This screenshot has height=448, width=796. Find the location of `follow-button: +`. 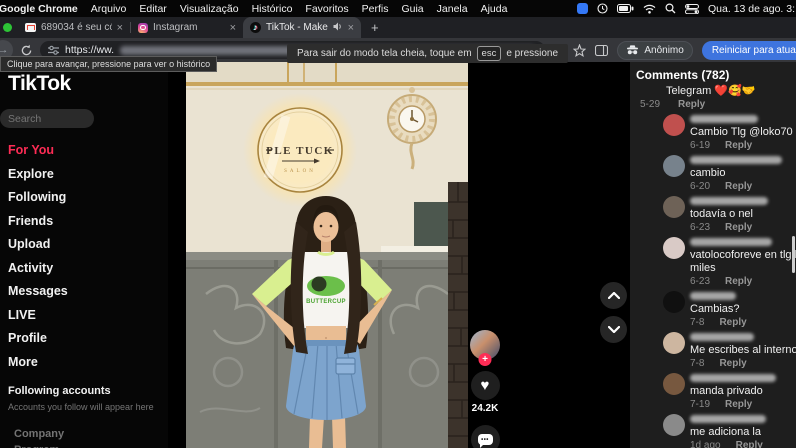

follow-button: + is located at coordinates (485, 359).